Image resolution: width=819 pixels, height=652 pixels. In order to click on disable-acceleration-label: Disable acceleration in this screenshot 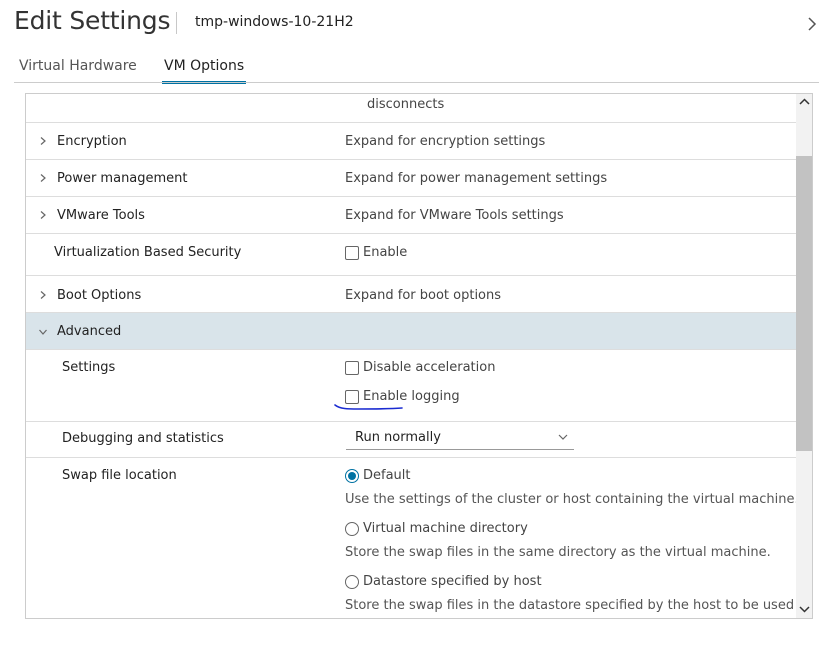, I will do `click(429, 367)`.